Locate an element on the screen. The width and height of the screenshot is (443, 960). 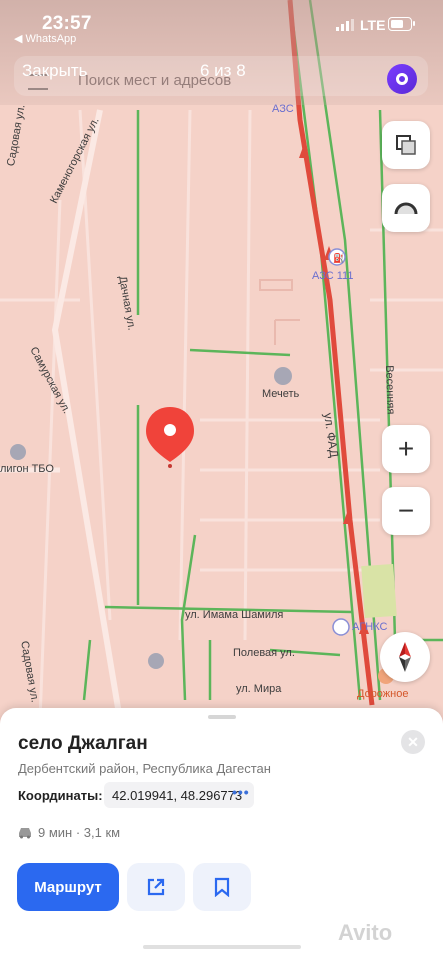
map-label-street: ул. Имама Шамиля is located at coordinates (234, 615).